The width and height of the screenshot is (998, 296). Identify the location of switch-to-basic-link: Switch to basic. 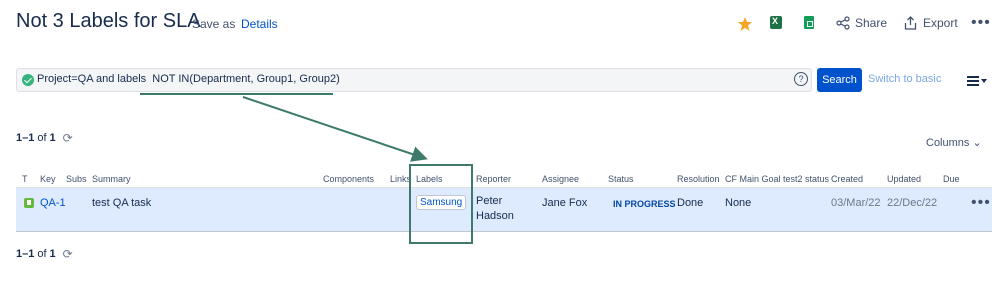
(904, 79).